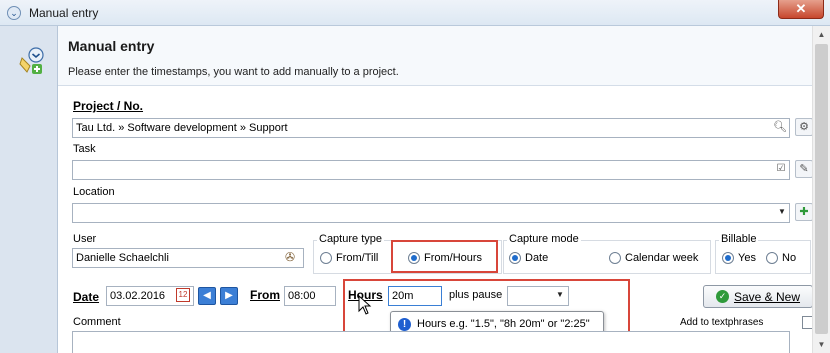 The width and height of the screenshot is (830, 353). I want to click on user-picker-icon: ✇, so click(290, 257).